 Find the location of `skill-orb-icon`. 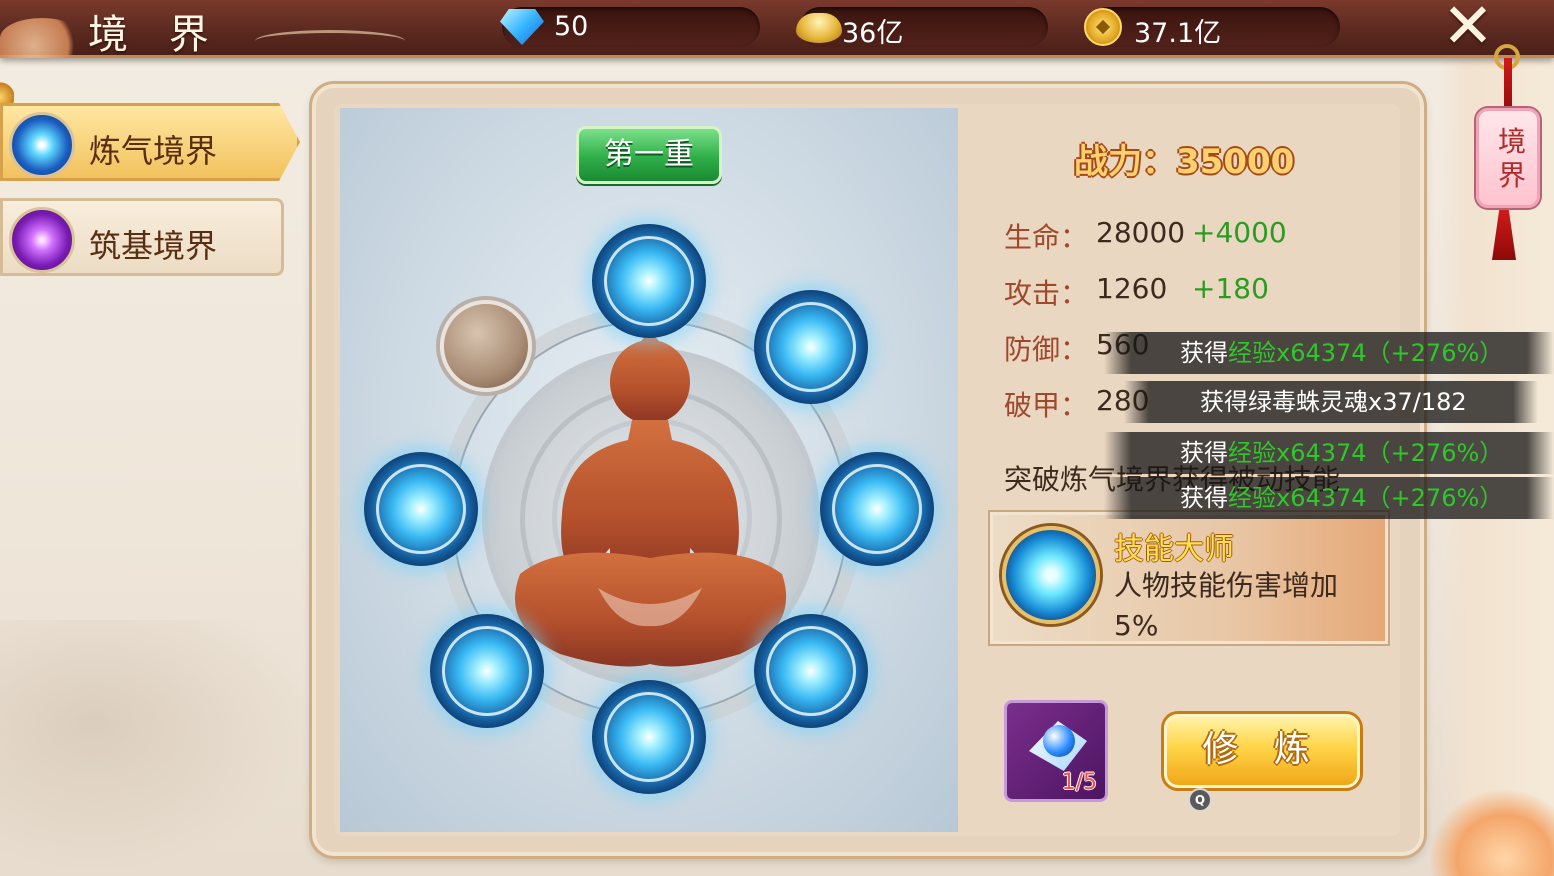

skill-orb-icon is located at coordinates (1051, 575).